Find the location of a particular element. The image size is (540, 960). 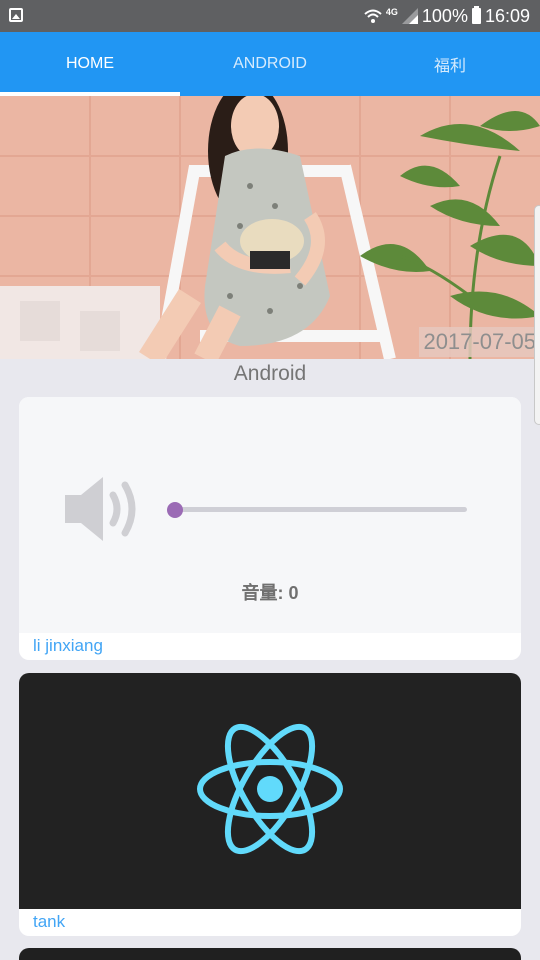

status-bar: 4G 100% 16:09 is located at coordinates (270, 16).